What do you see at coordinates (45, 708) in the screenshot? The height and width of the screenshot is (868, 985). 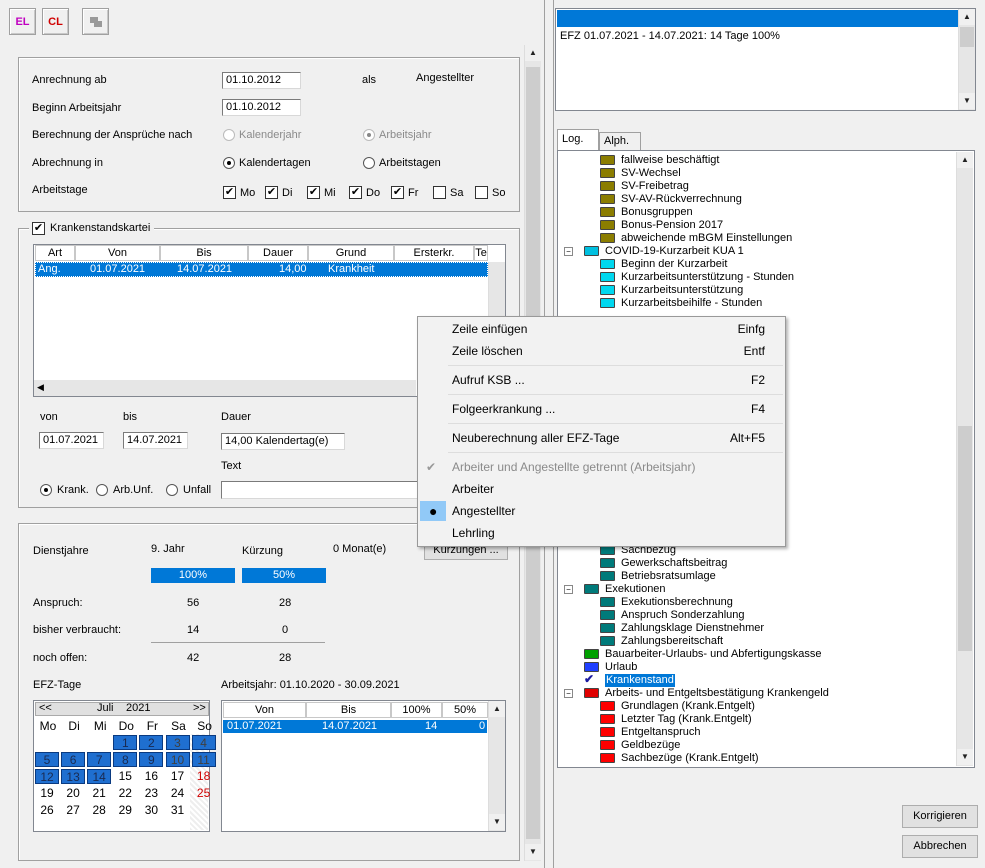 I see `calendar-prev: <<` at bounding box center [45, 708].